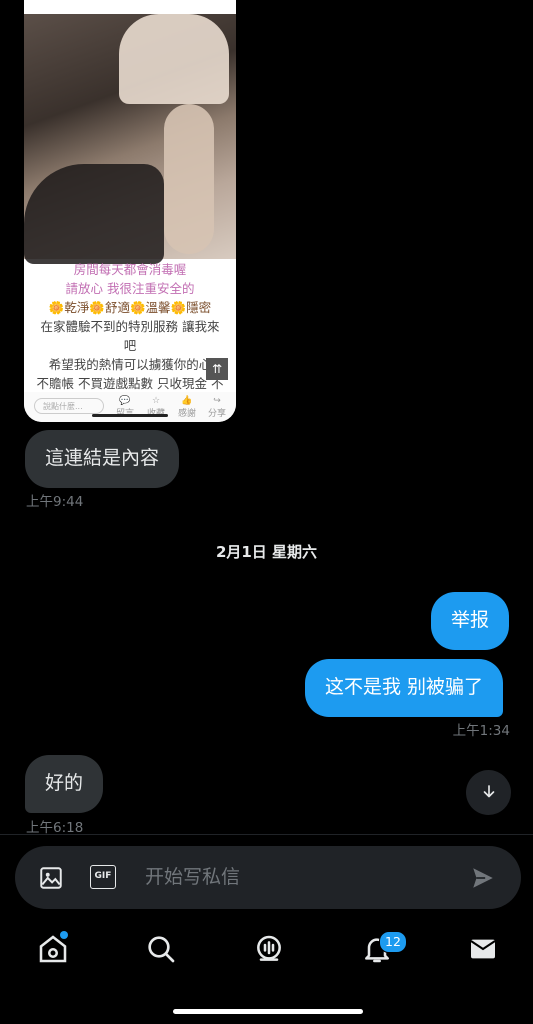 The image size is (533, 1024). What do you see at coordinates (404, 688) in the screenshot?
I see `sent-message: 这不是我 别被骗了` at bounding box center [404, 688].